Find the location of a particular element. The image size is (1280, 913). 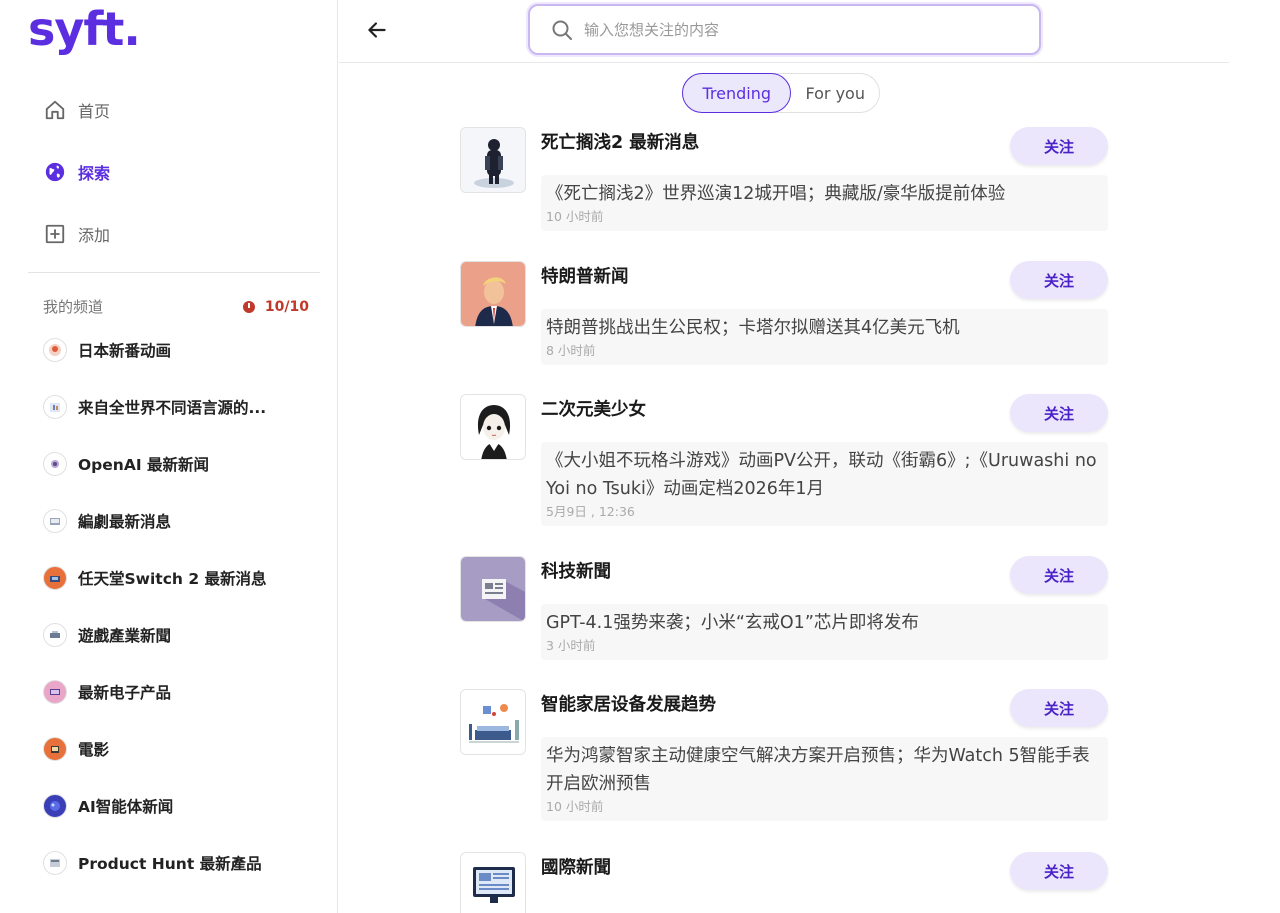

sidebar-divider is located at coordinates (174, 272).